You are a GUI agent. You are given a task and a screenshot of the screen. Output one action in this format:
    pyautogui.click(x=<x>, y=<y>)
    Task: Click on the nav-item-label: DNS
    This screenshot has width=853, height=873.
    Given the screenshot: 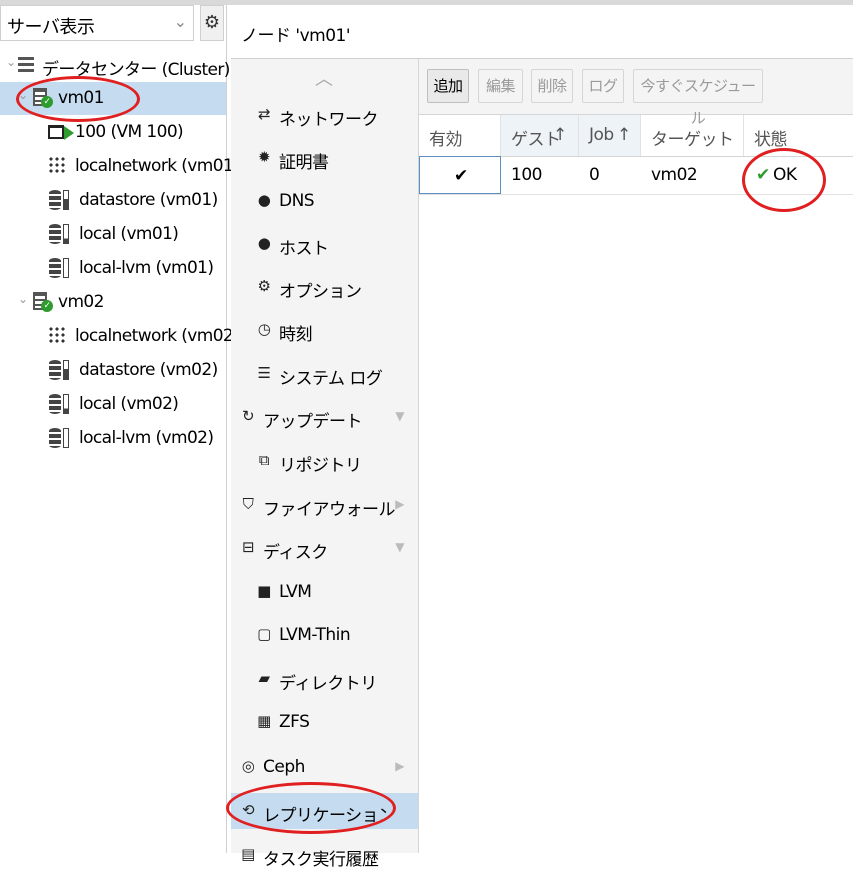 What is the action you would take?
    pyautogui.click(x=297, y=201)
    